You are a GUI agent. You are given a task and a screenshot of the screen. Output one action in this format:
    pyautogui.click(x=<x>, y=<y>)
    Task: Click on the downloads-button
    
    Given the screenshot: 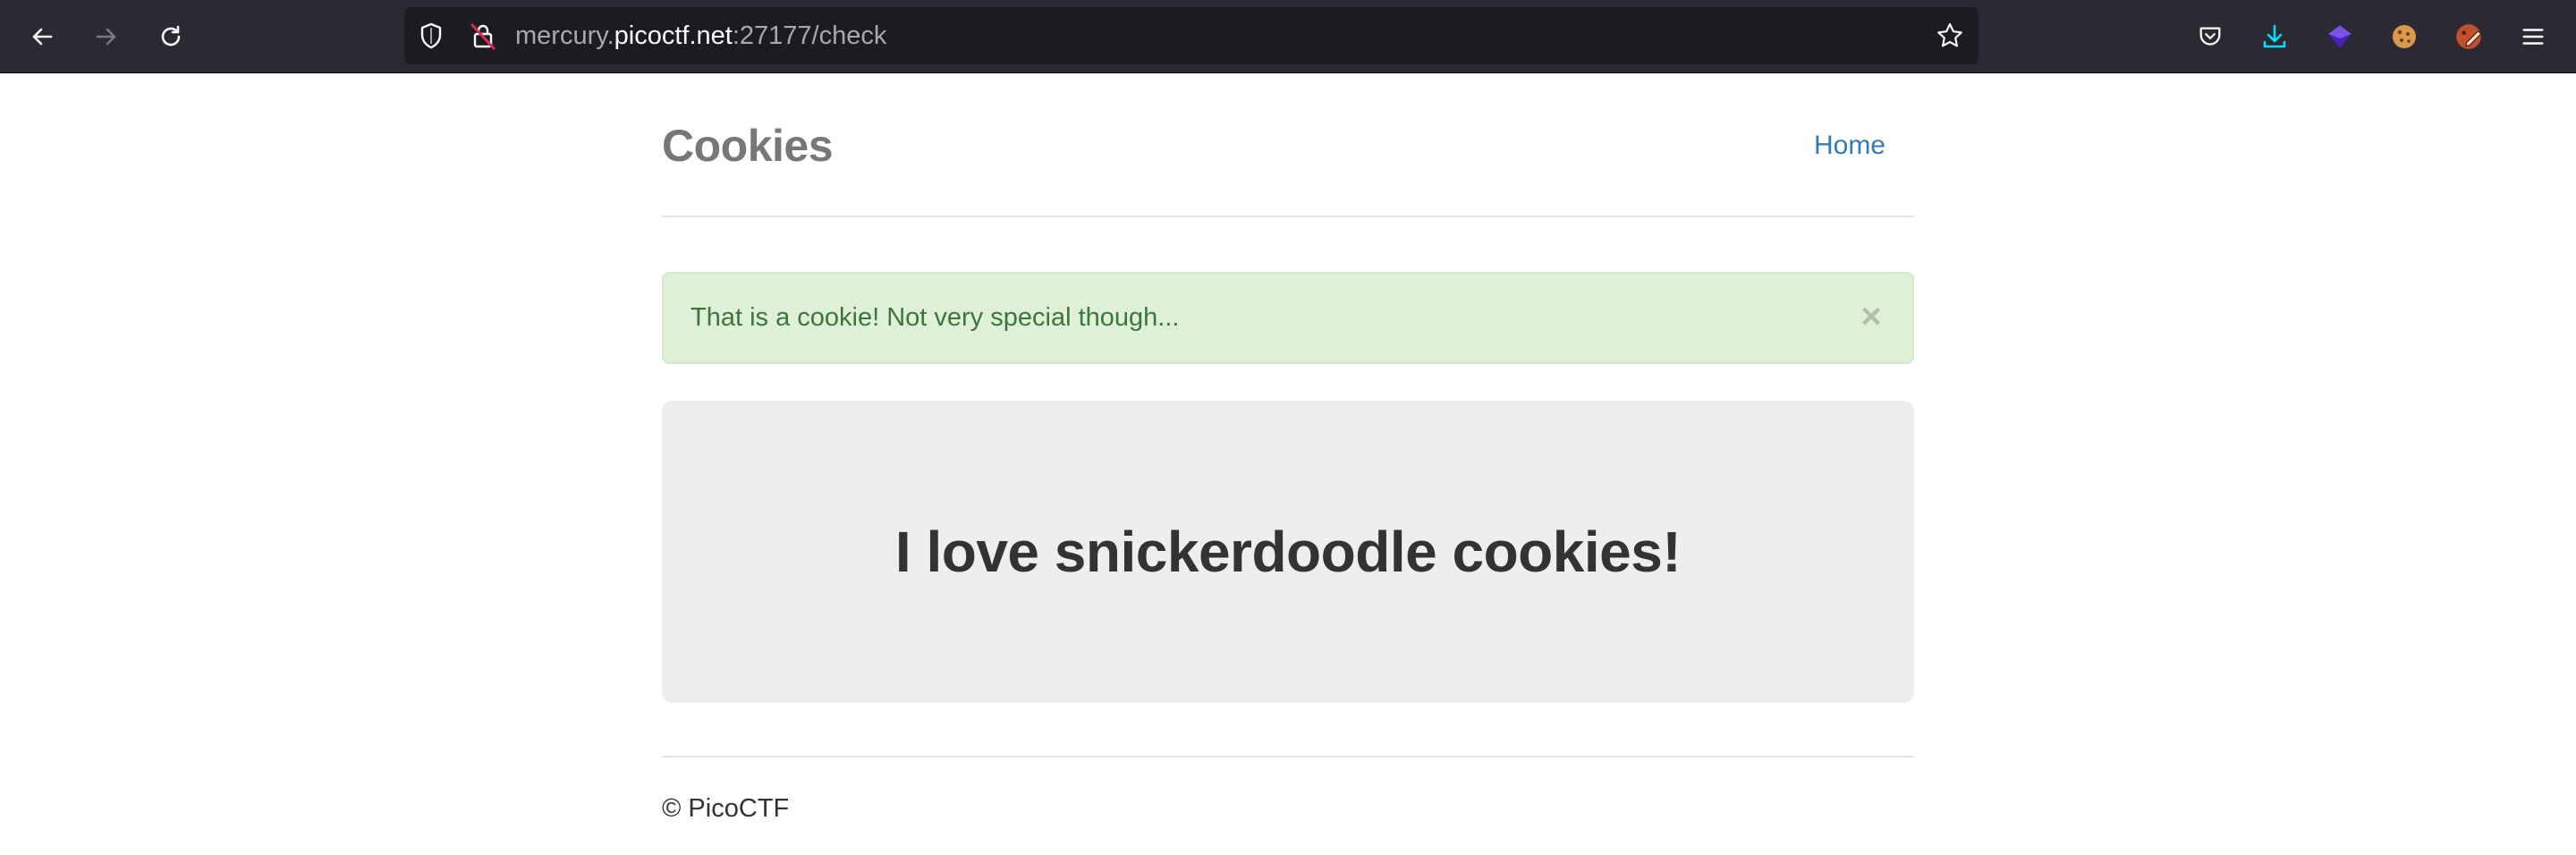 What is the action you would take?
    pyautogui.click(x=2274, y=37)
    